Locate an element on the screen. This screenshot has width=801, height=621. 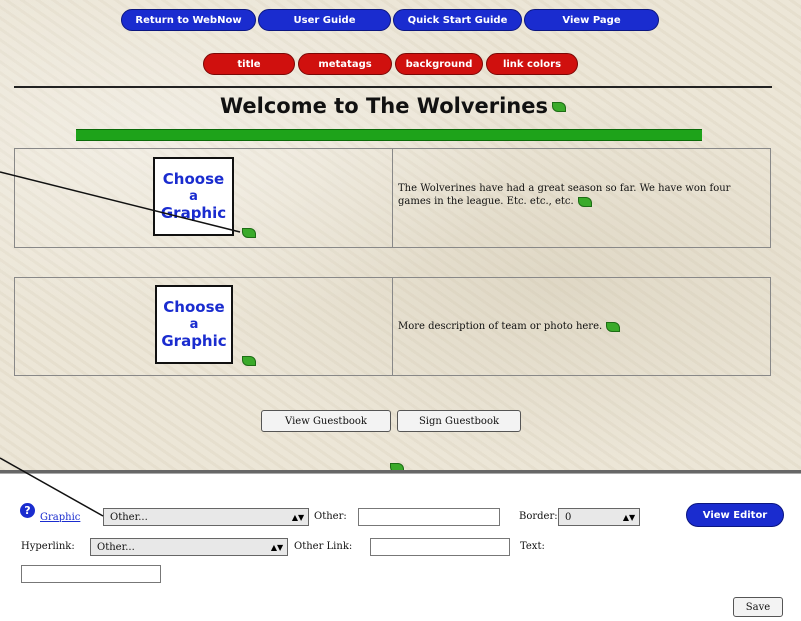
text-input is located at coordinates (91, 574).